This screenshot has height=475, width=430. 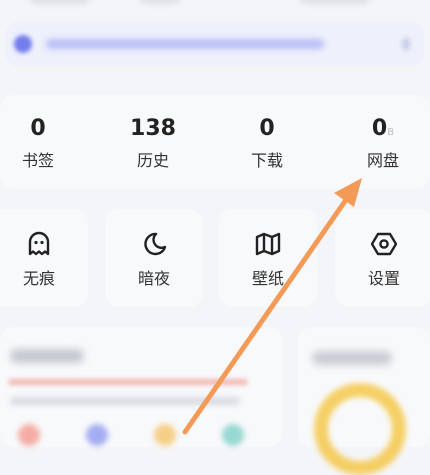 I want to click on chevron-right-icon, so click(x=406, y=44).